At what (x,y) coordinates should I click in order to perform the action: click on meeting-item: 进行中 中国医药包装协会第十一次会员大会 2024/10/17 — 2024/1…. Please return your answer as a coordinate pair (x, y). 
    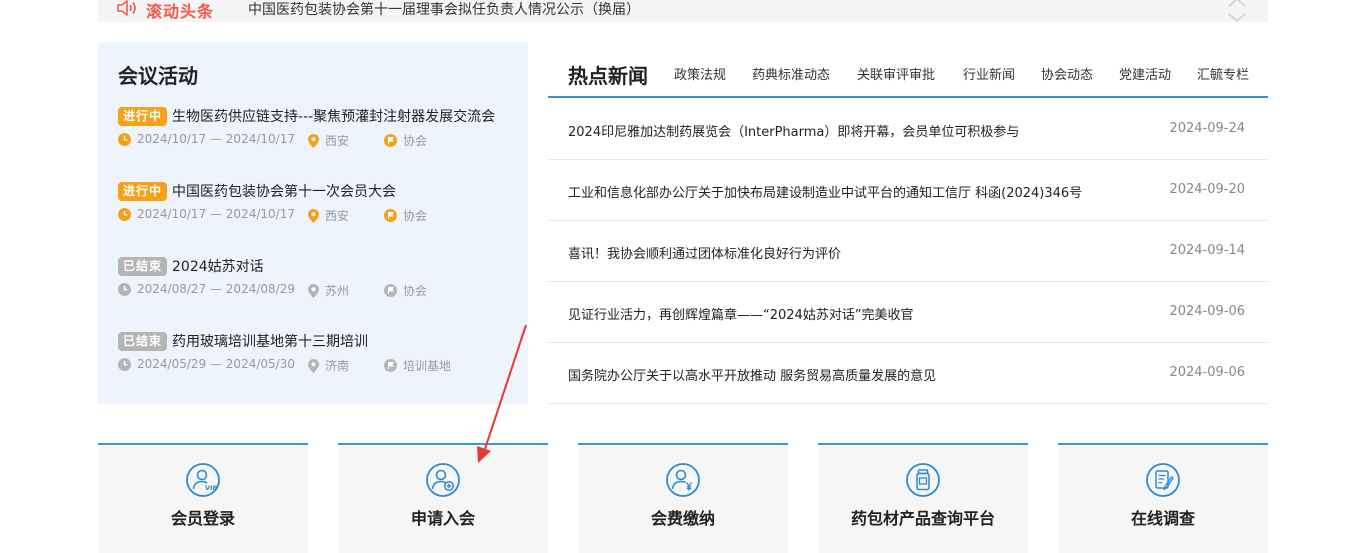
    Looking at the image, I should click on (320, 206).